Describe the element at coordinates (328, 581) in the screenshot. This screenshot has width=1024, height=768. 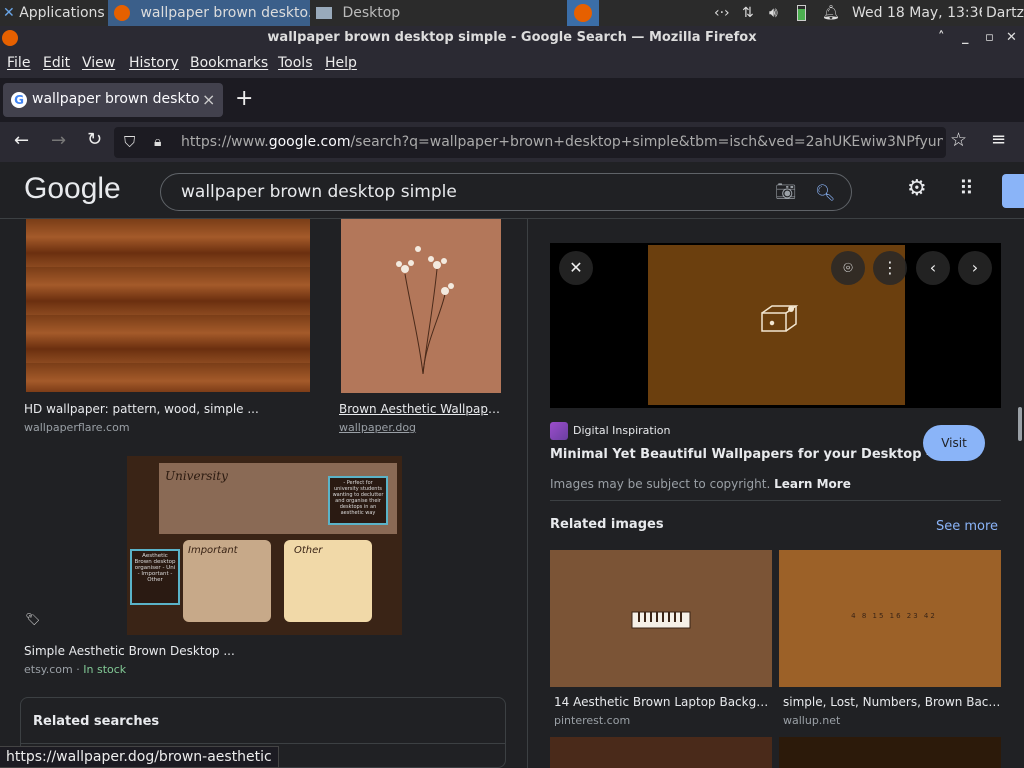
I see `other-zone: Other` at that location.